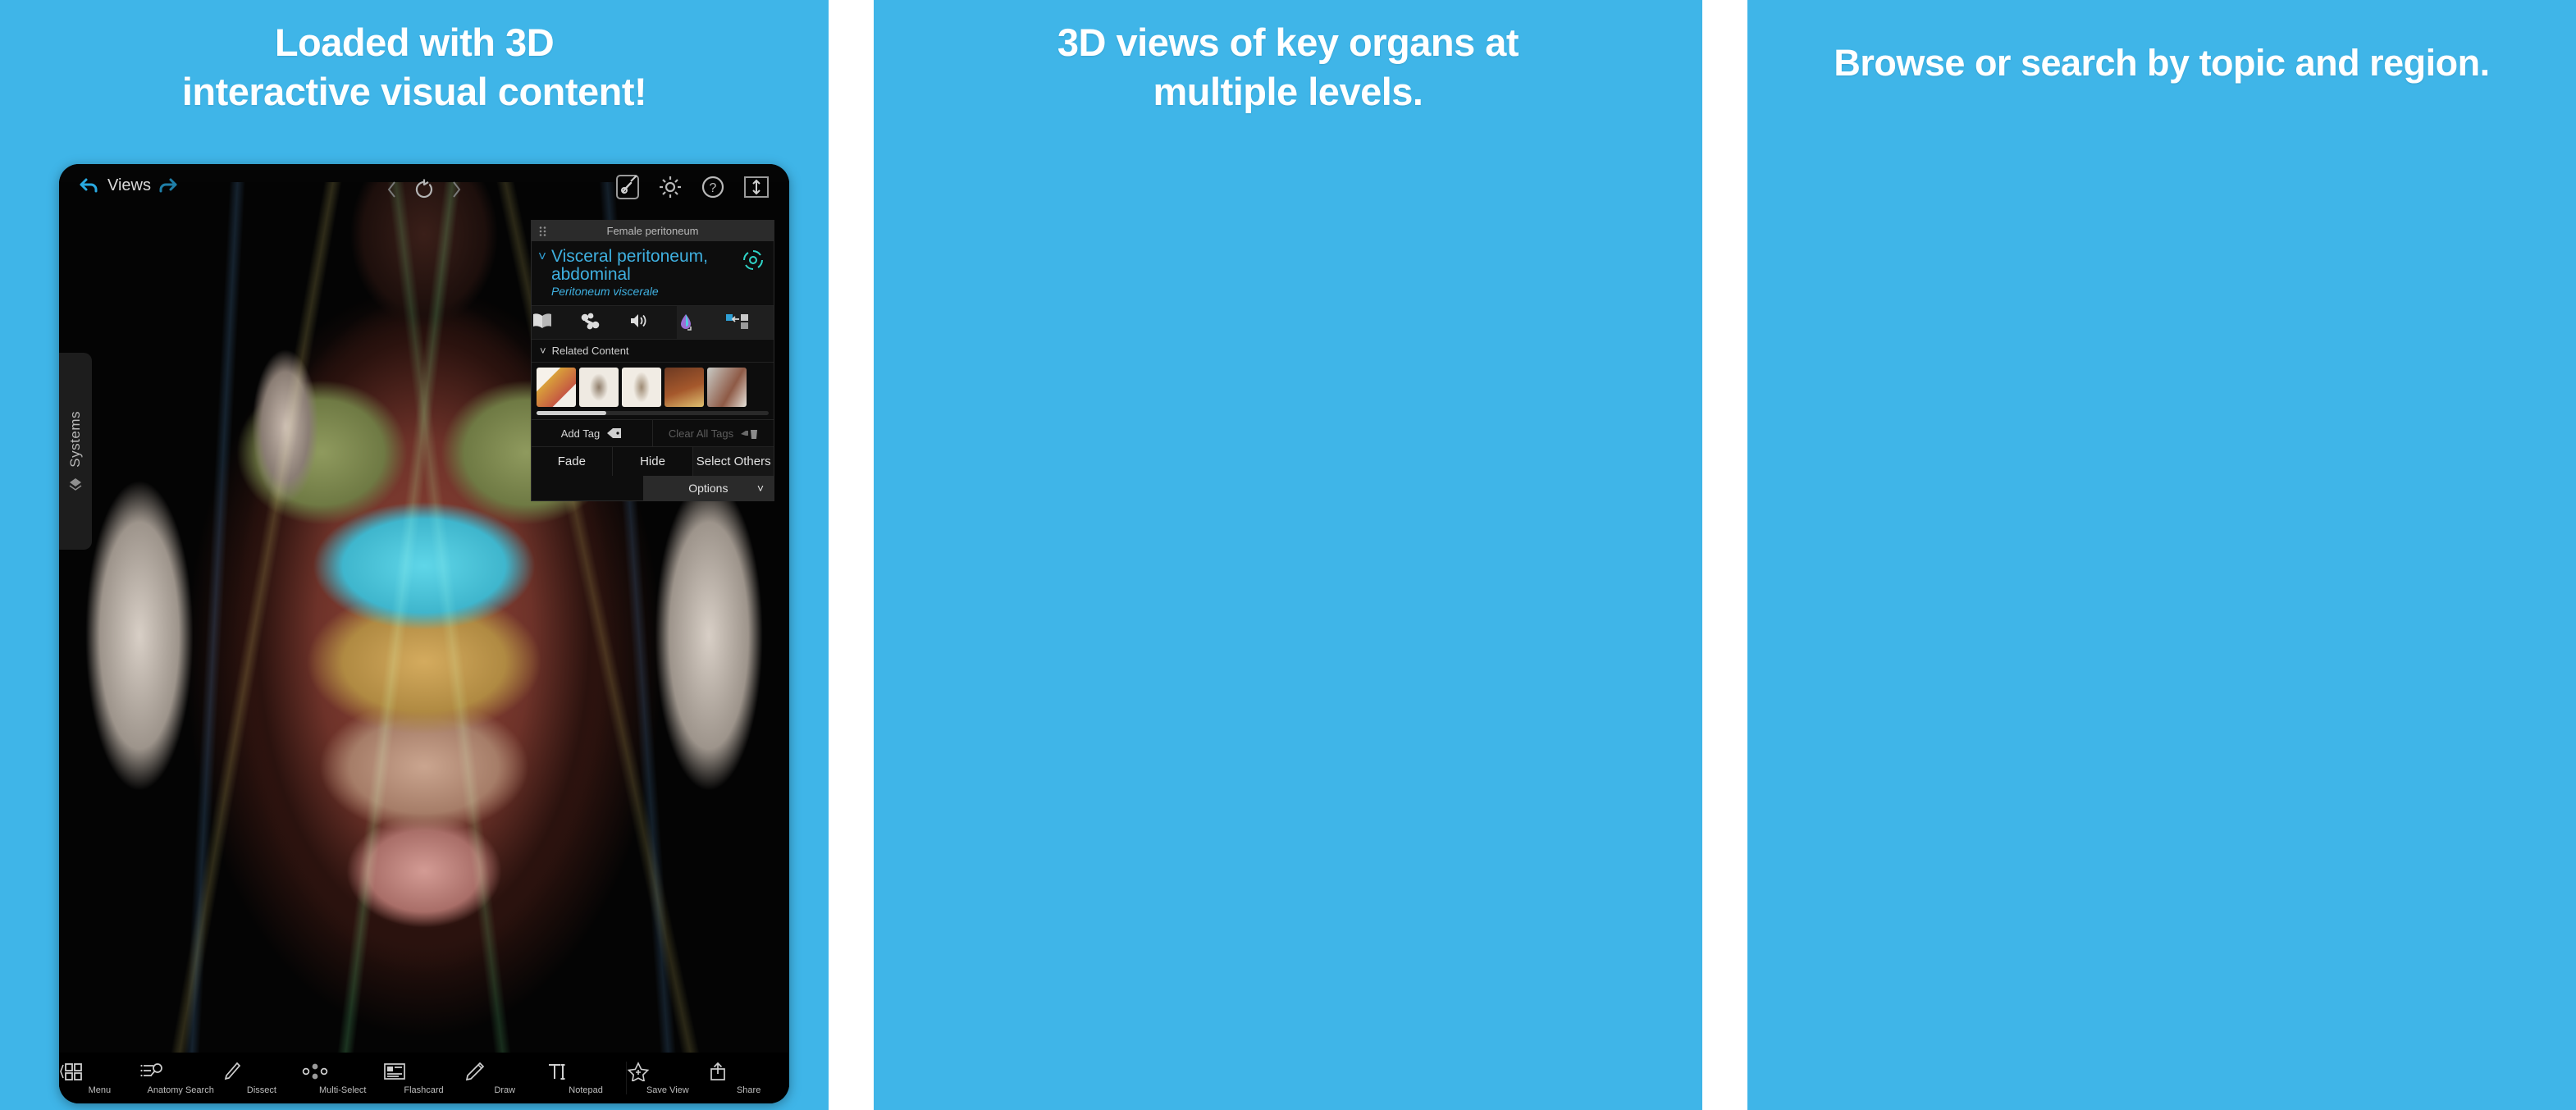 The height and width of the screenshot is (1110, 2576). What do you see at coordinates (415, 42) in the screenshot?
I see `headline-line-1: Loaded with 3D` at bounding box center [415, 42].